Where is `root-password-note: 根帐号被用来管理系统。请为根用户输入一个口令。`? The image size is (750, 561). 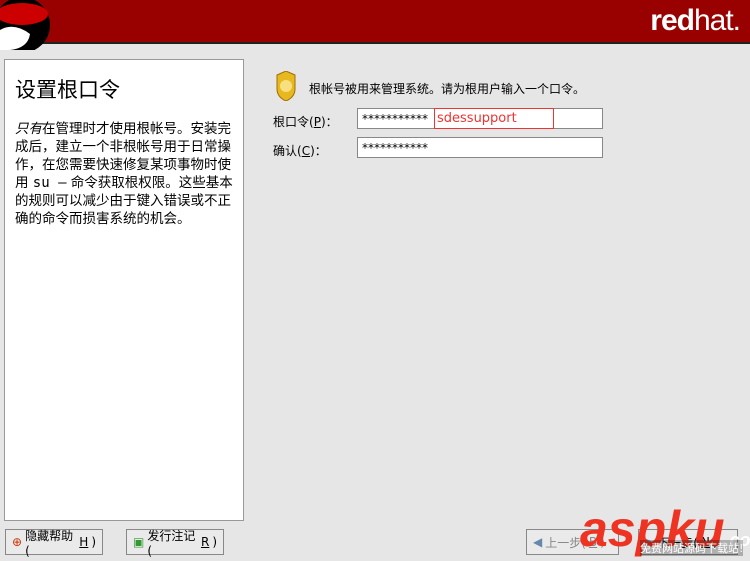 root-password-note: 根帐号被用来管理系统。请为根用户输入一个口令。 is located at coordinates (447, 89).